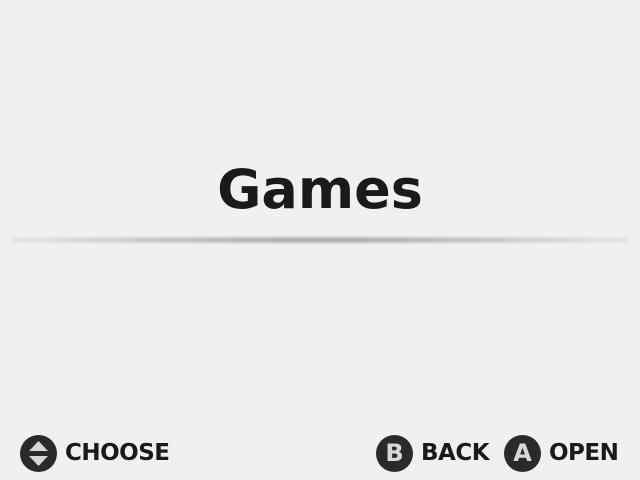  I want to click on back-label: BACK, so click(455, 453).